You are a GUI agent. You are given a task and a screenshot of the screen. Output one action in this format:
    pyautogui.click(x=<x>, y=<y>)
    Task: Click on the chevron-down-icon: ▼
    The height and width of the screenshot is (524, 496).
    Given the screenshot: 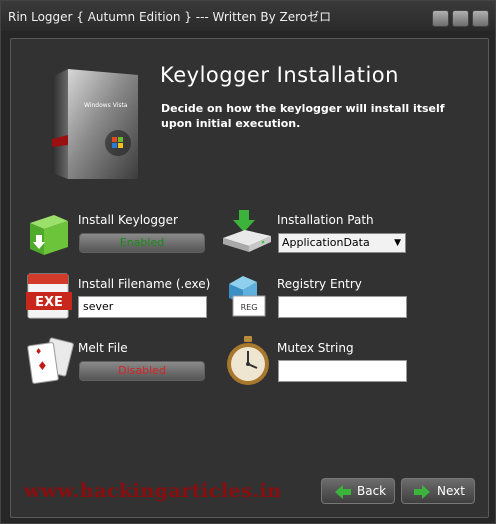 What is the action you would take?
    pyautogui.click(x=397, y=243)
    